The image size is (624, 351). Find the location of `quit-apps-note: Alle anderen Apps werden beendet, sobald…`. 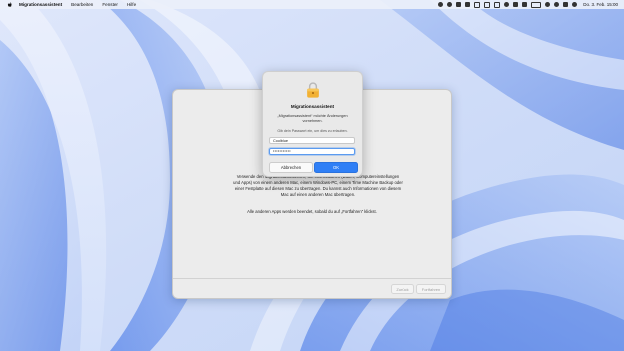

quit-apps-note: Alle anderen Apps werden beendet, sobald… is located at coordinates (312, 211).